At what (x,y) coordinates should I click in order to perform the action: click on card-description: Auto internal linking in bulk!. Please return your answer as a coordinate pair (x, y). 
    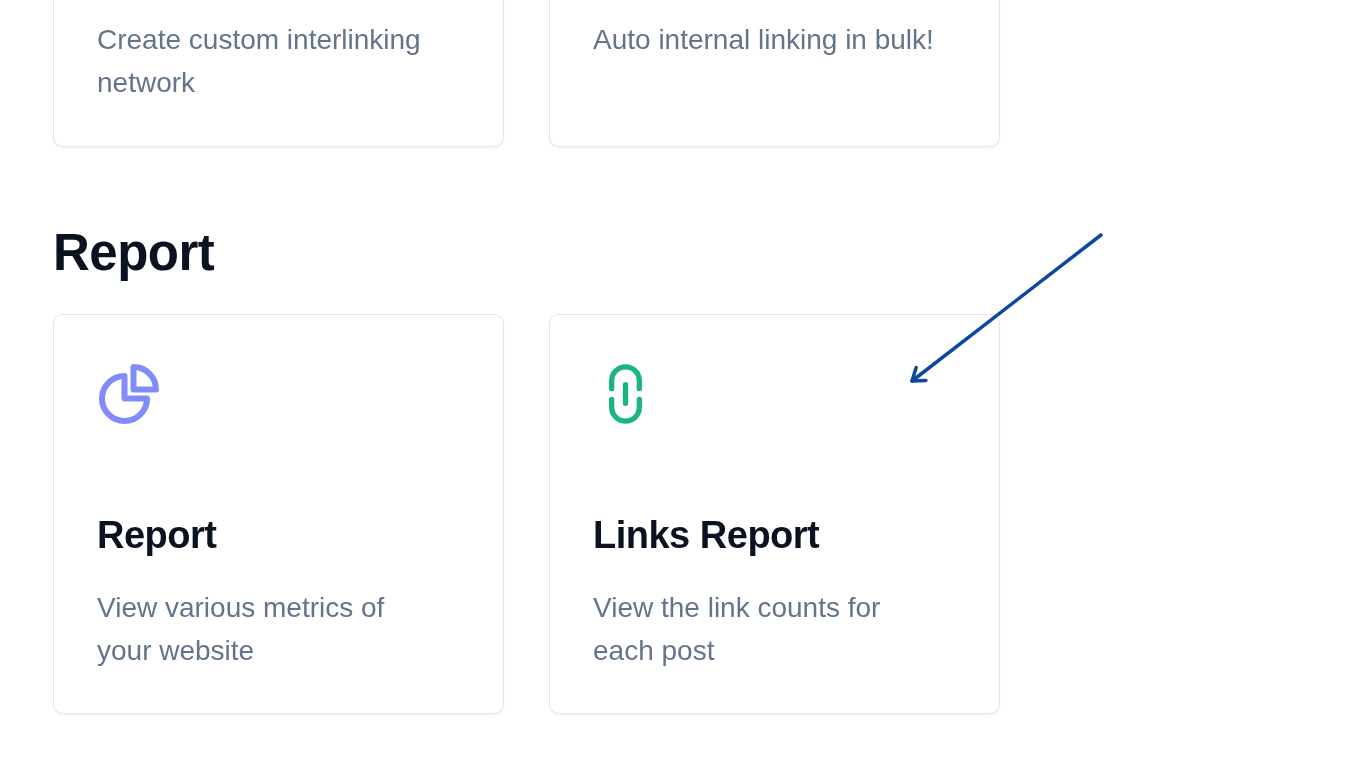
    Looking at the image, I should click on (764, 40).